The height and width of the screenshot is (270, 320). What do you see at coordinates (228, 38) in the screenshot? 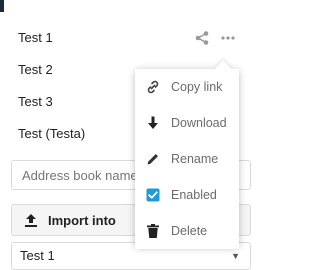
I see `more-options-icon` at bounding box center [228, 38].